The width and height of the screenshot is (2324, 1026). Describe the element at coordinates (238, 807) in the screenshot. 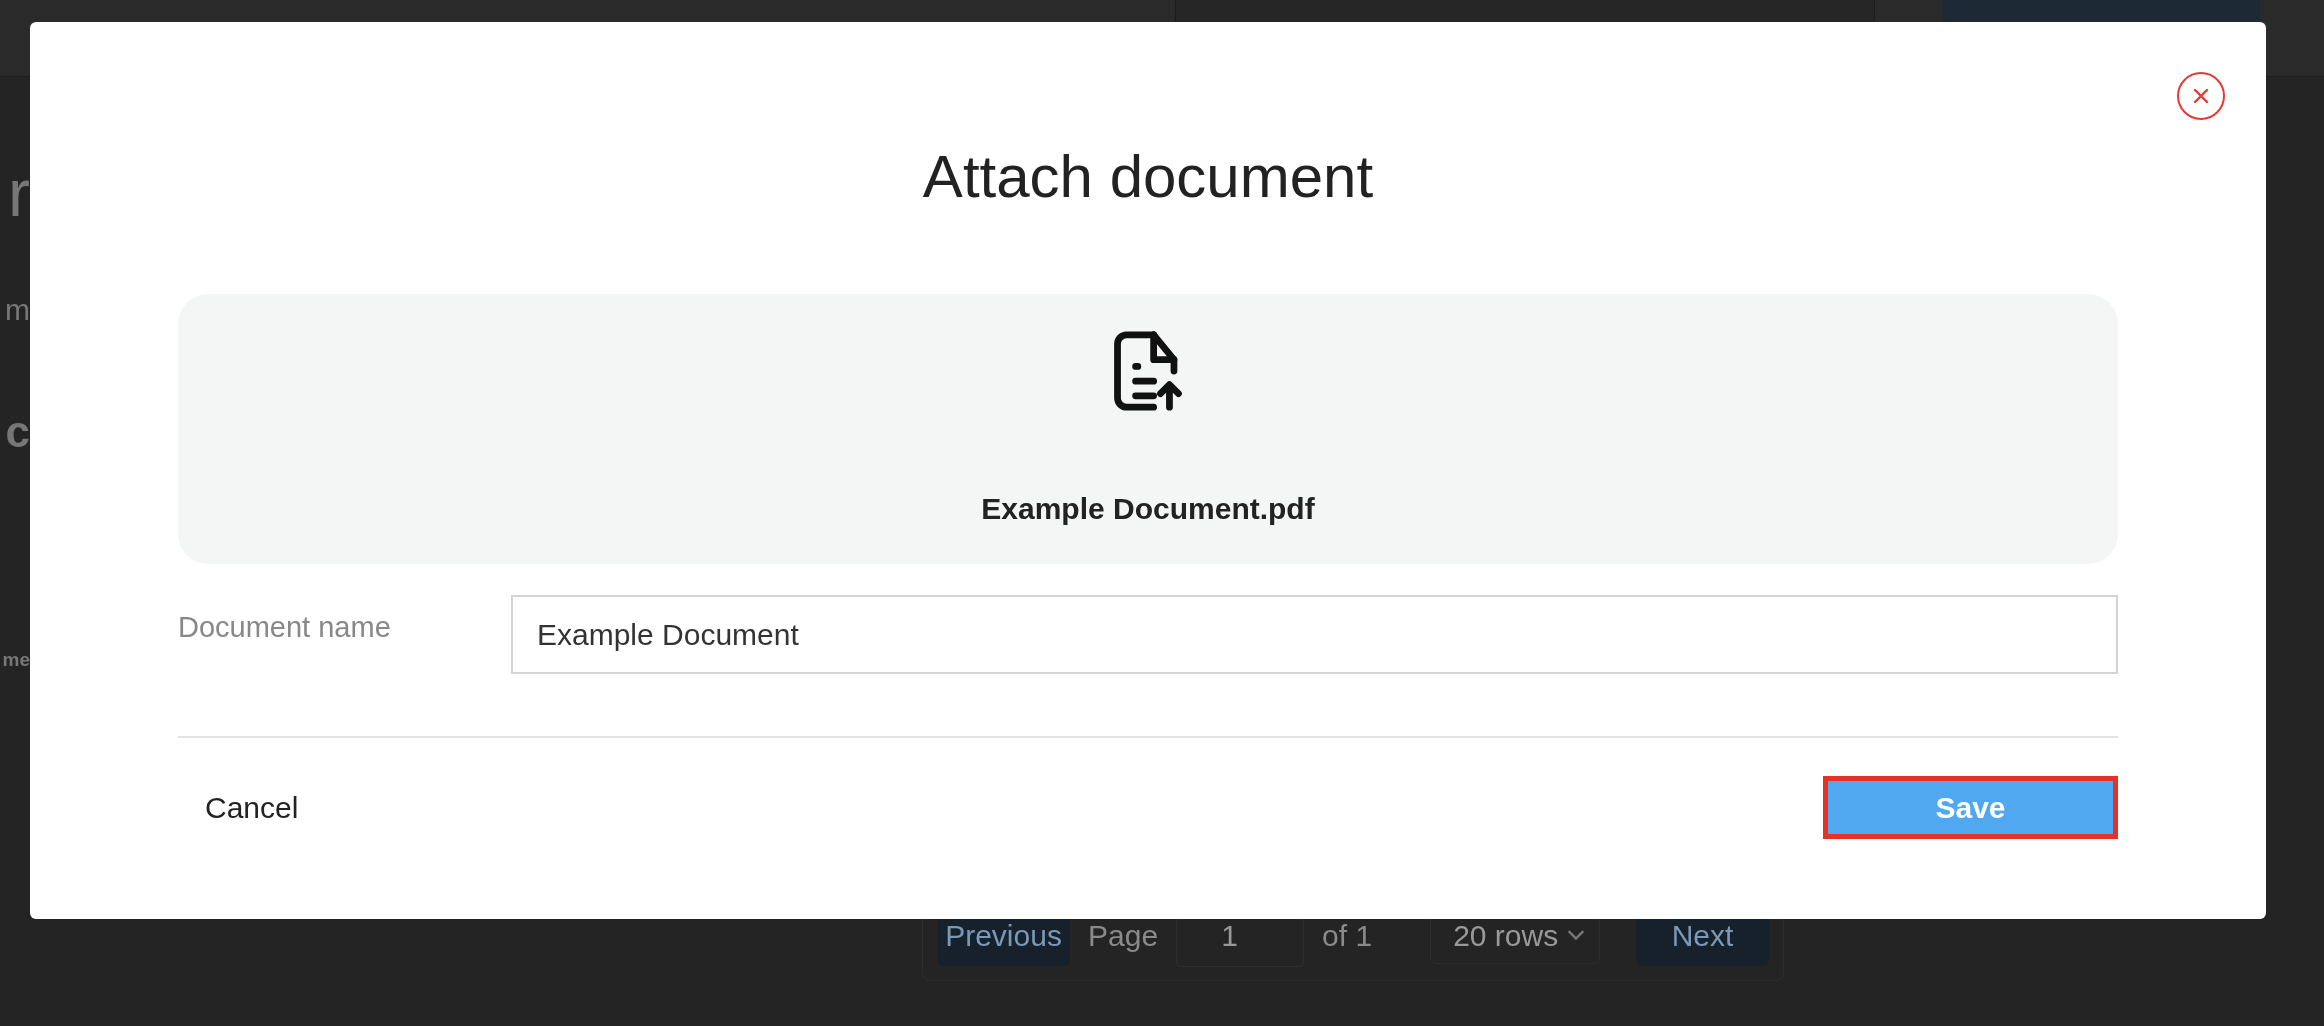

I see `cancel-button: Cancel` at that location.